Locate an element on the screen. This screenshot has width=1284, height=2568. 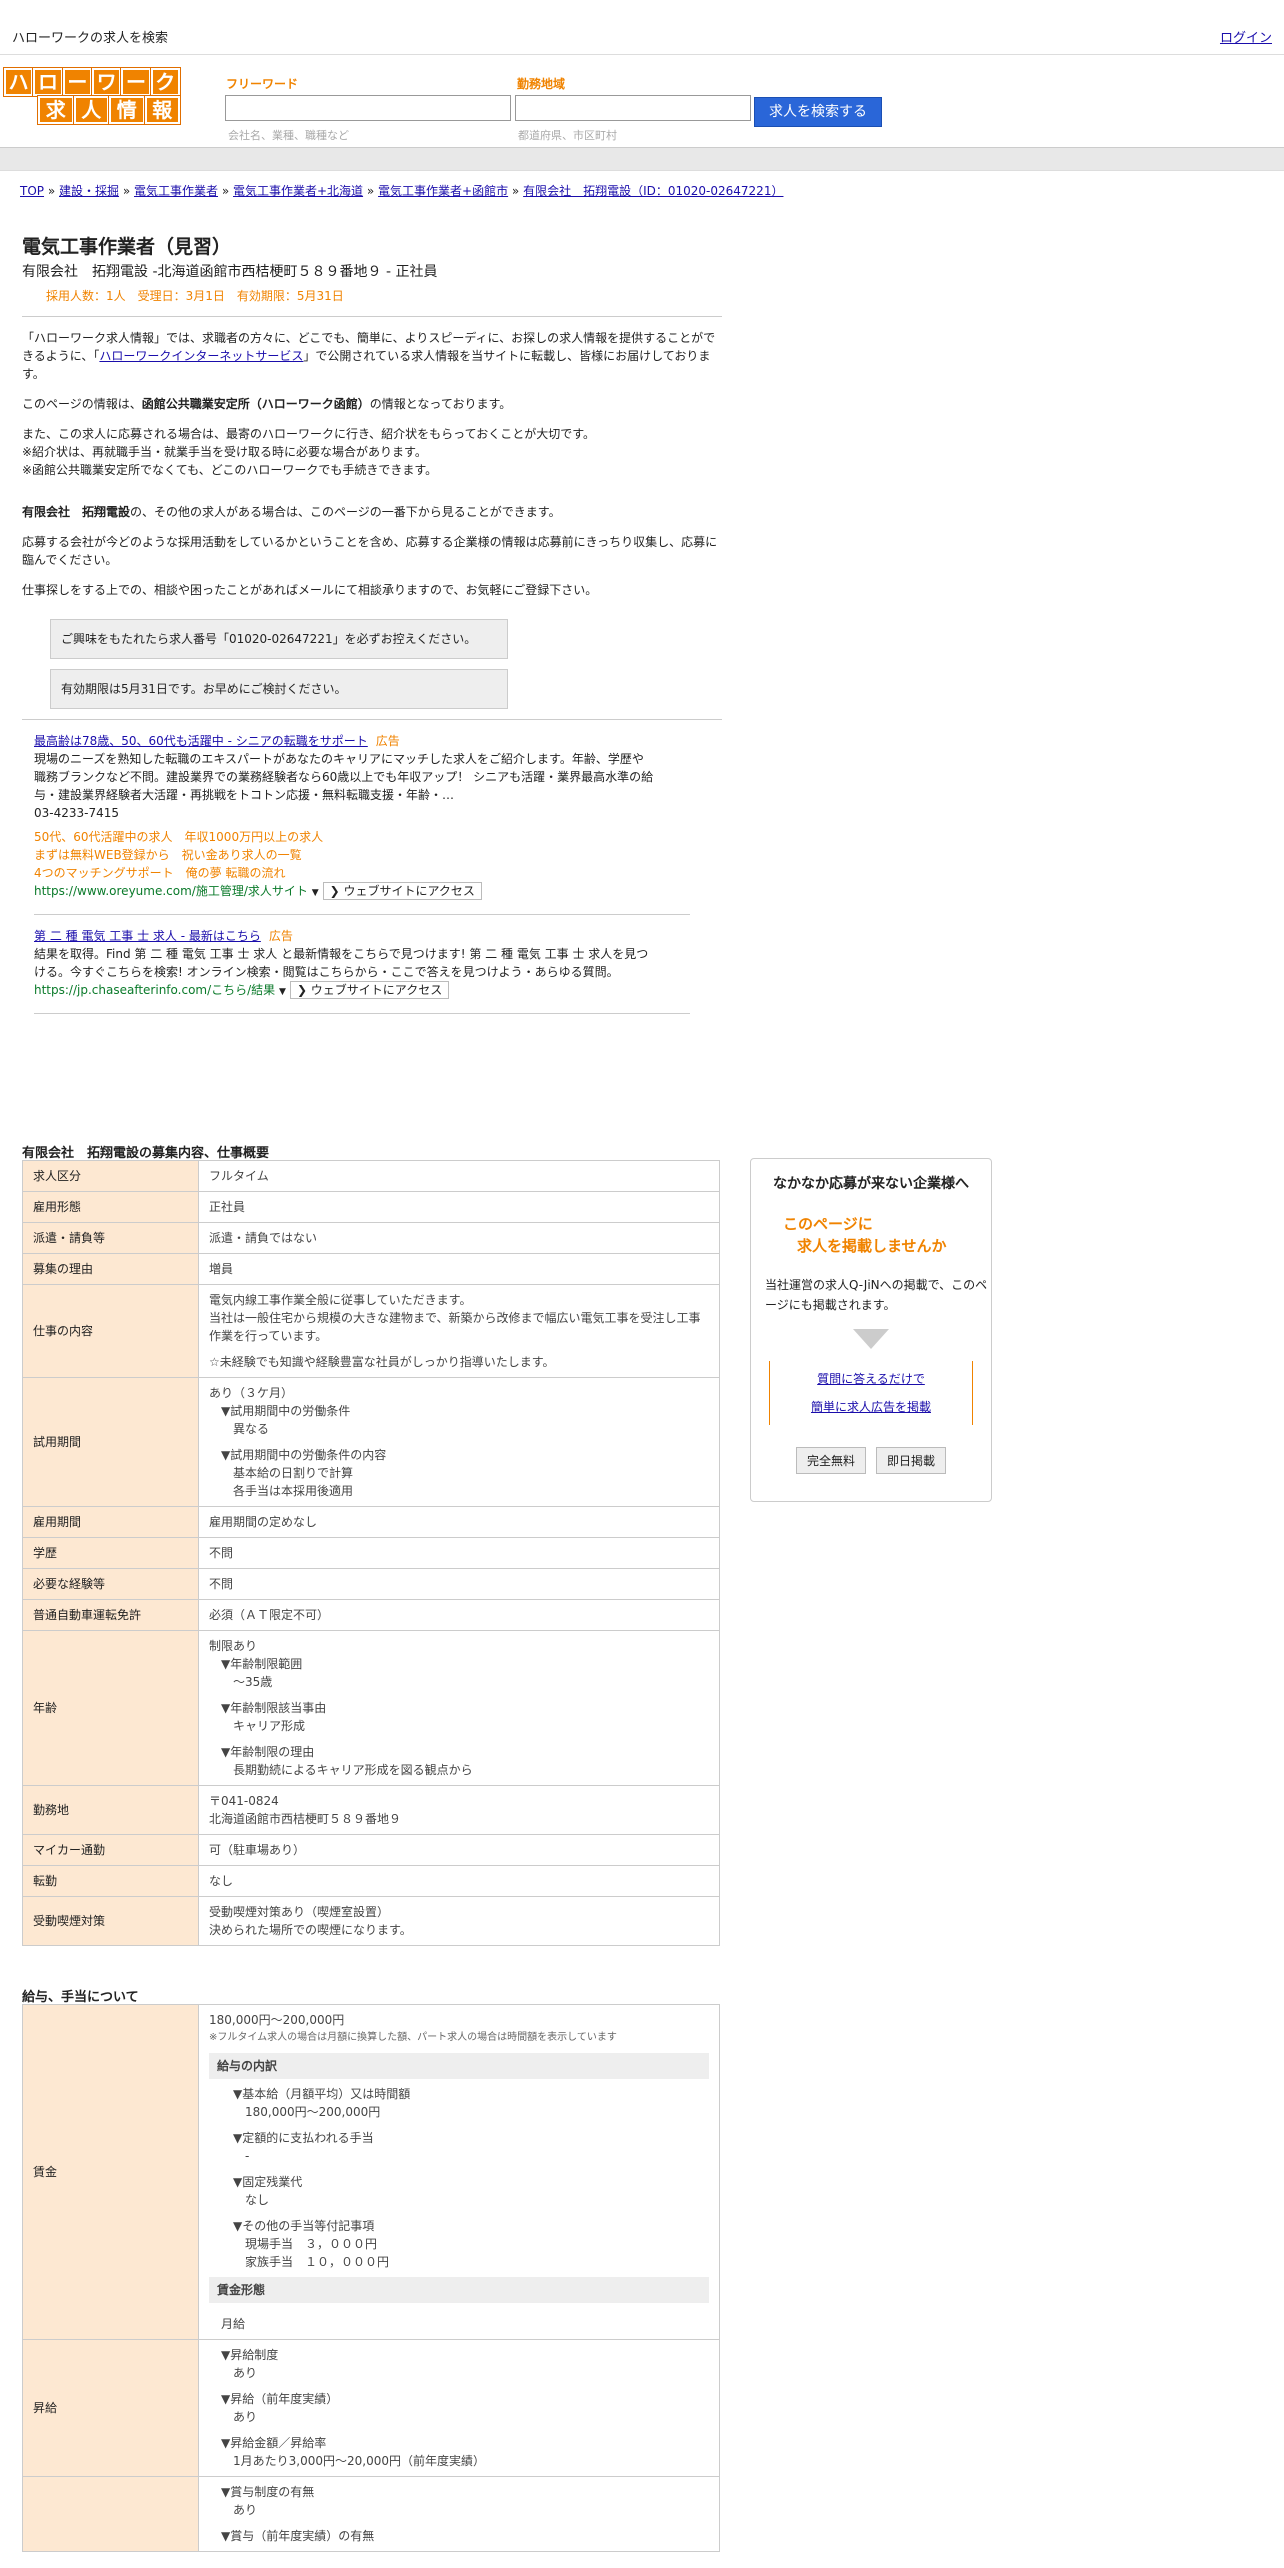
value-line: 不問 is located at coordinates (221, 1553).